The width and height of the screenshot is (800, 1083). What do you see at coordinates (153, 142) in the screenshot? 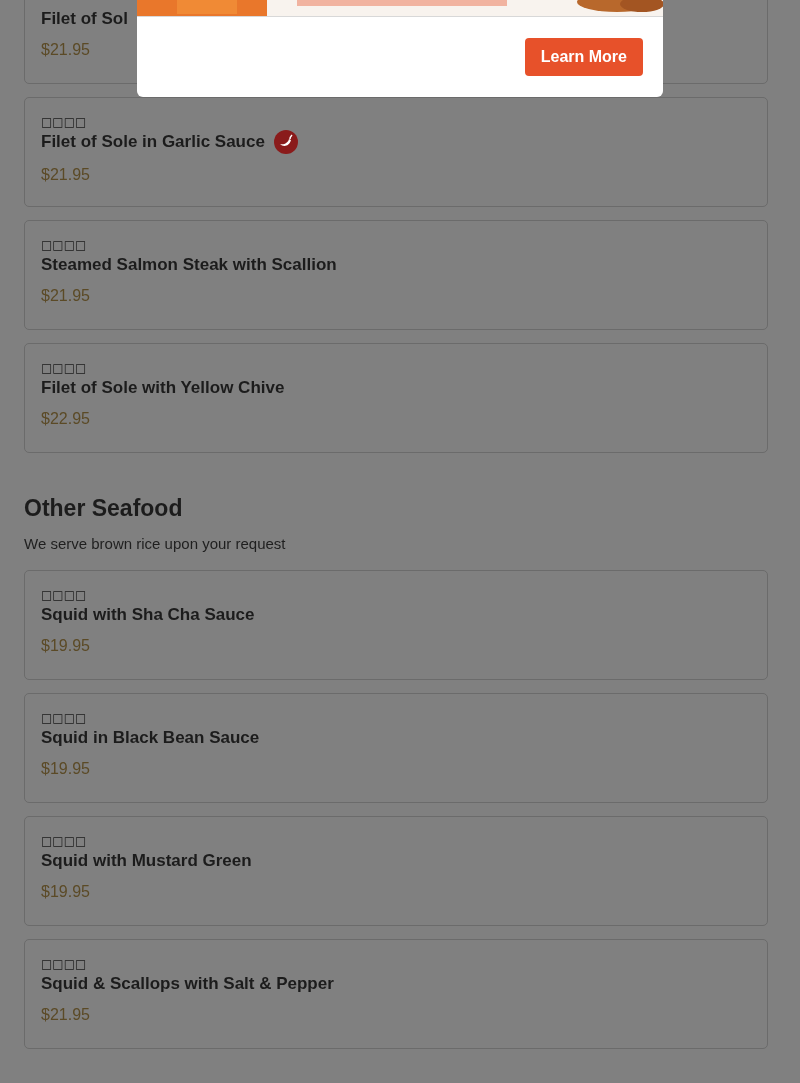
I see `dish-name: Filet of Sole in Garlic Sauce` at bounding box center [153, 142].